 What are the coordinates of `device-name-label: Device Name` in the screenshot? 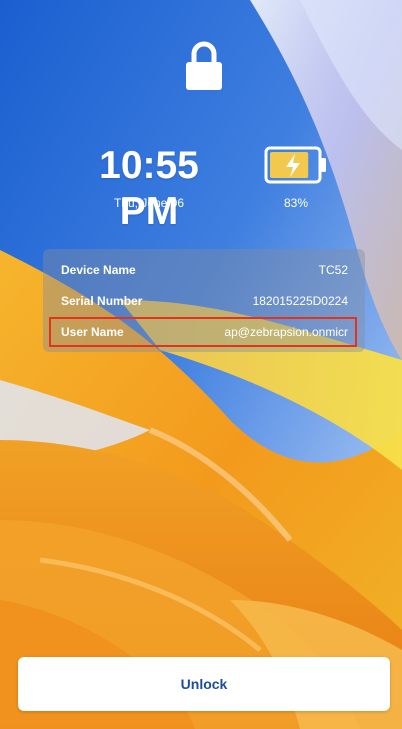 It's located at (98, 270).